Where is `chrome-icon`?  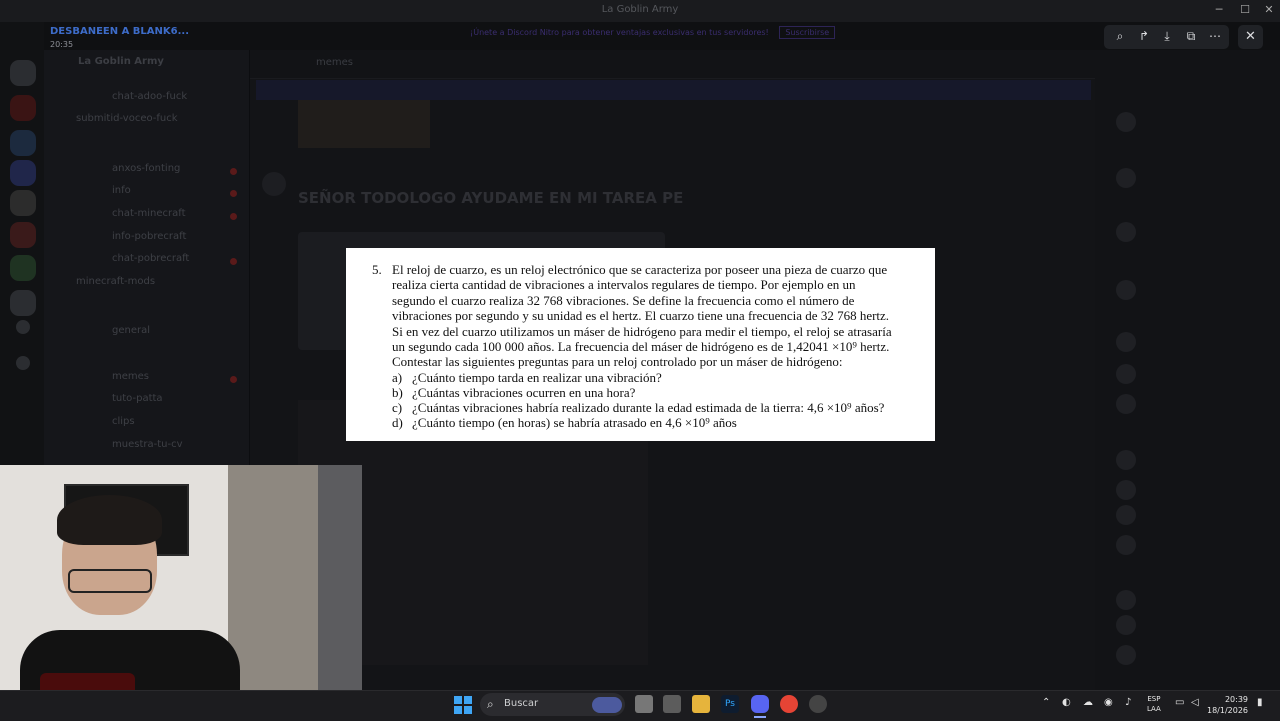
chrome-icon is located at coordinates (789, 704).